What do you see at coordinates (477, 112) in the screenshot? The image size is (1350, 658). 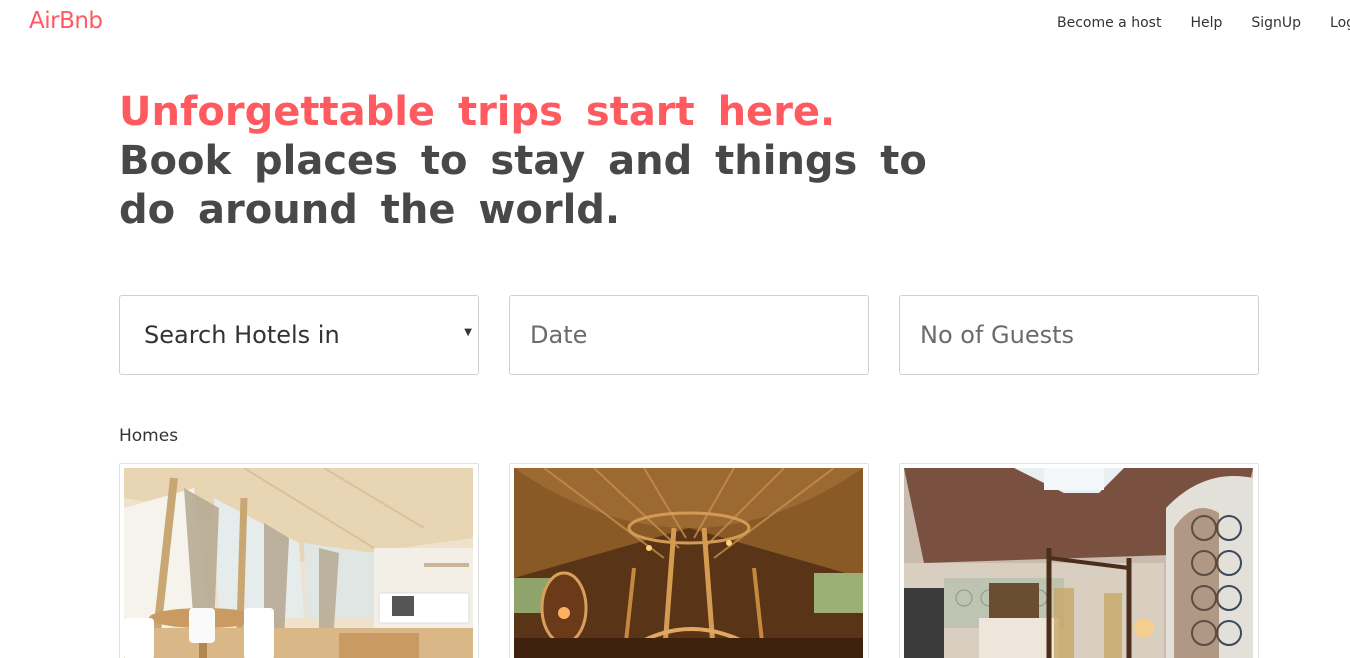 I see `hero-highlight: Unforgettable trips start here.` at bounding box center [477, 112].